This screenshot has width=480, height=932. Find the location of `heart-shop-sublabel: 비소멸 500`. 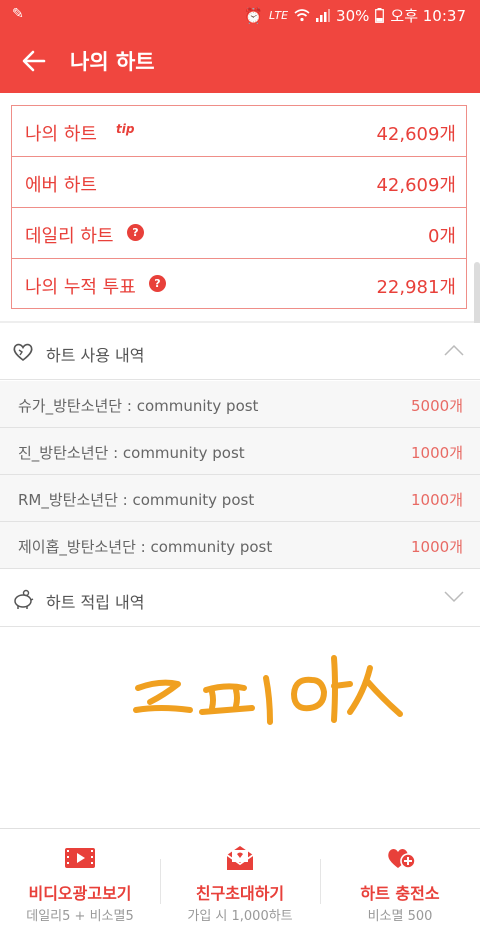

heart-shop-sublabel: 비소멸 500 is located at coordinates (400, 916).